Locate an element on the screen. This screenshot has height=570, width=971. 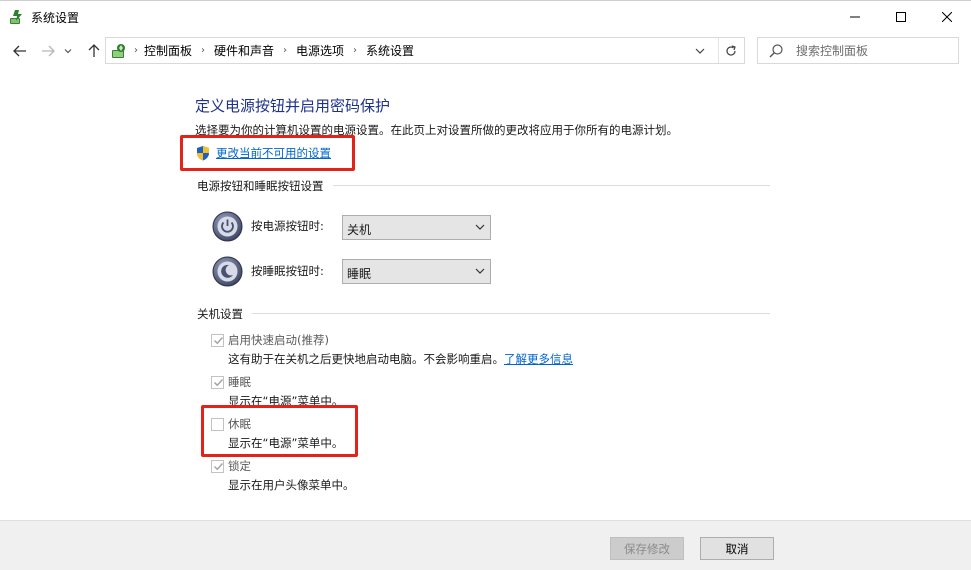
sleep-checkbox is located at coordinates (217, 382).